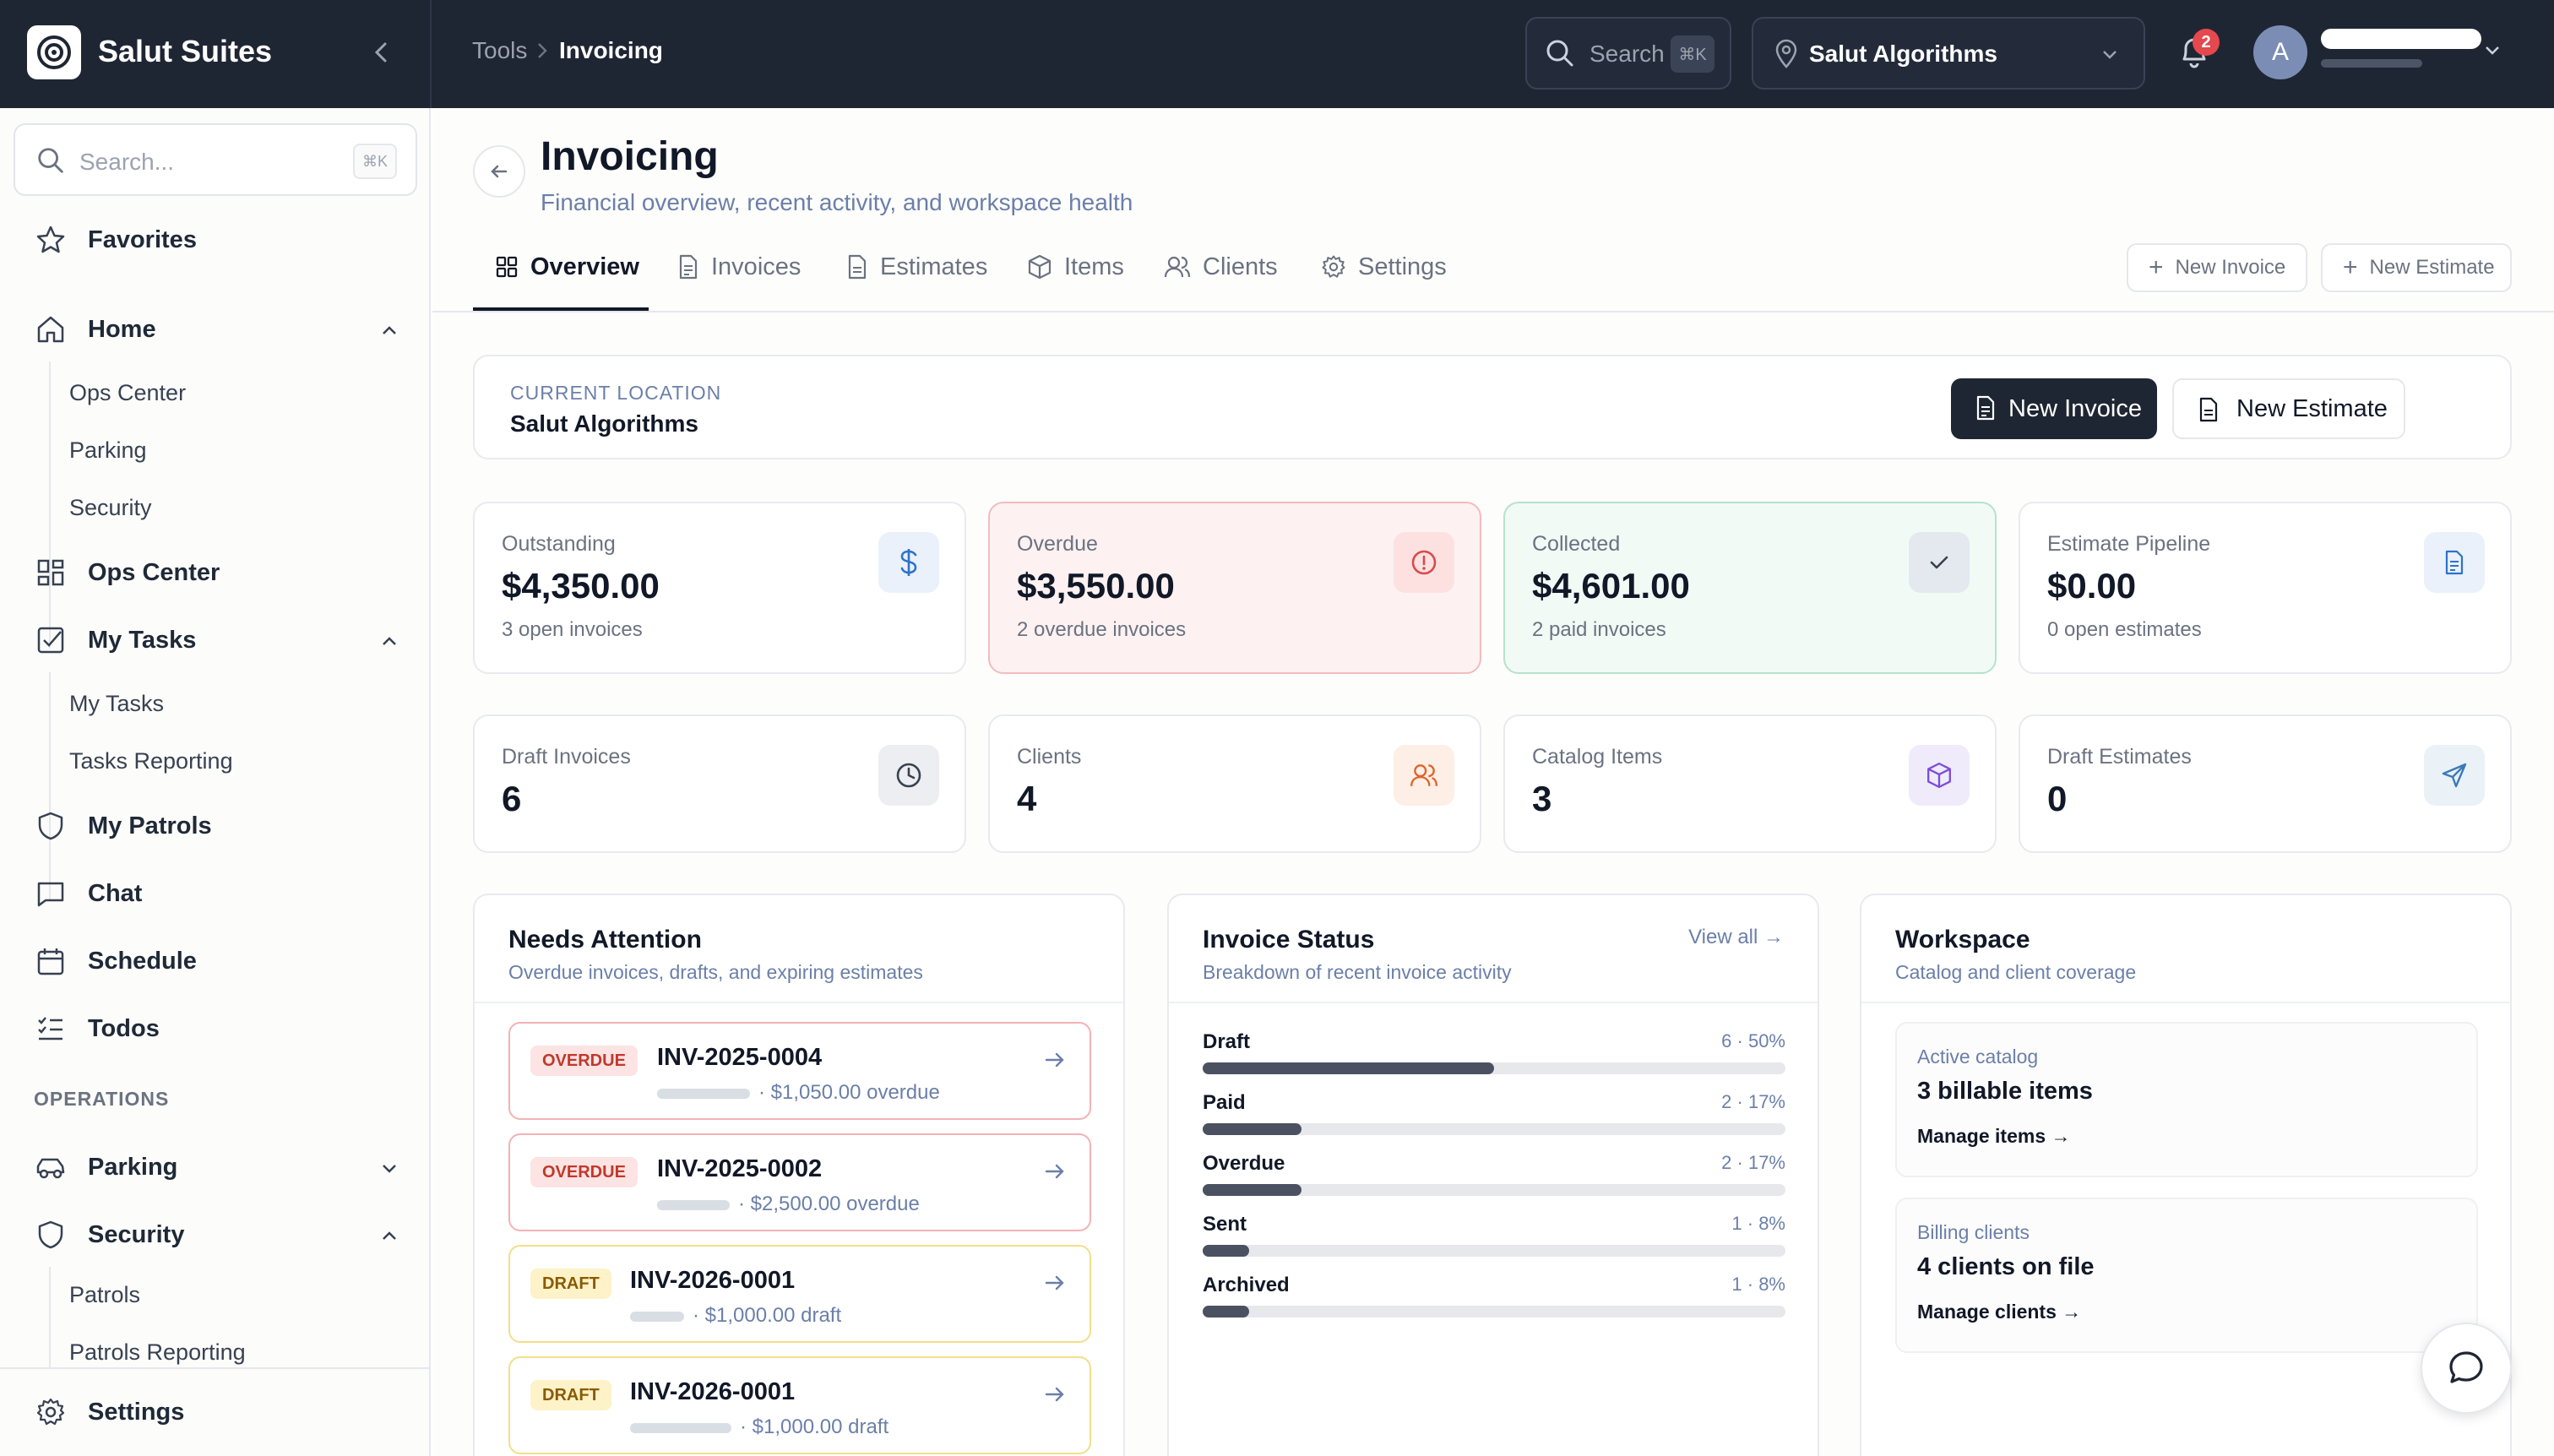 This screenshot has height=1456, width=2554. I want to click on sidebar-subitem-tasks-reporting: Tasks Reporting, so click(151, 761).